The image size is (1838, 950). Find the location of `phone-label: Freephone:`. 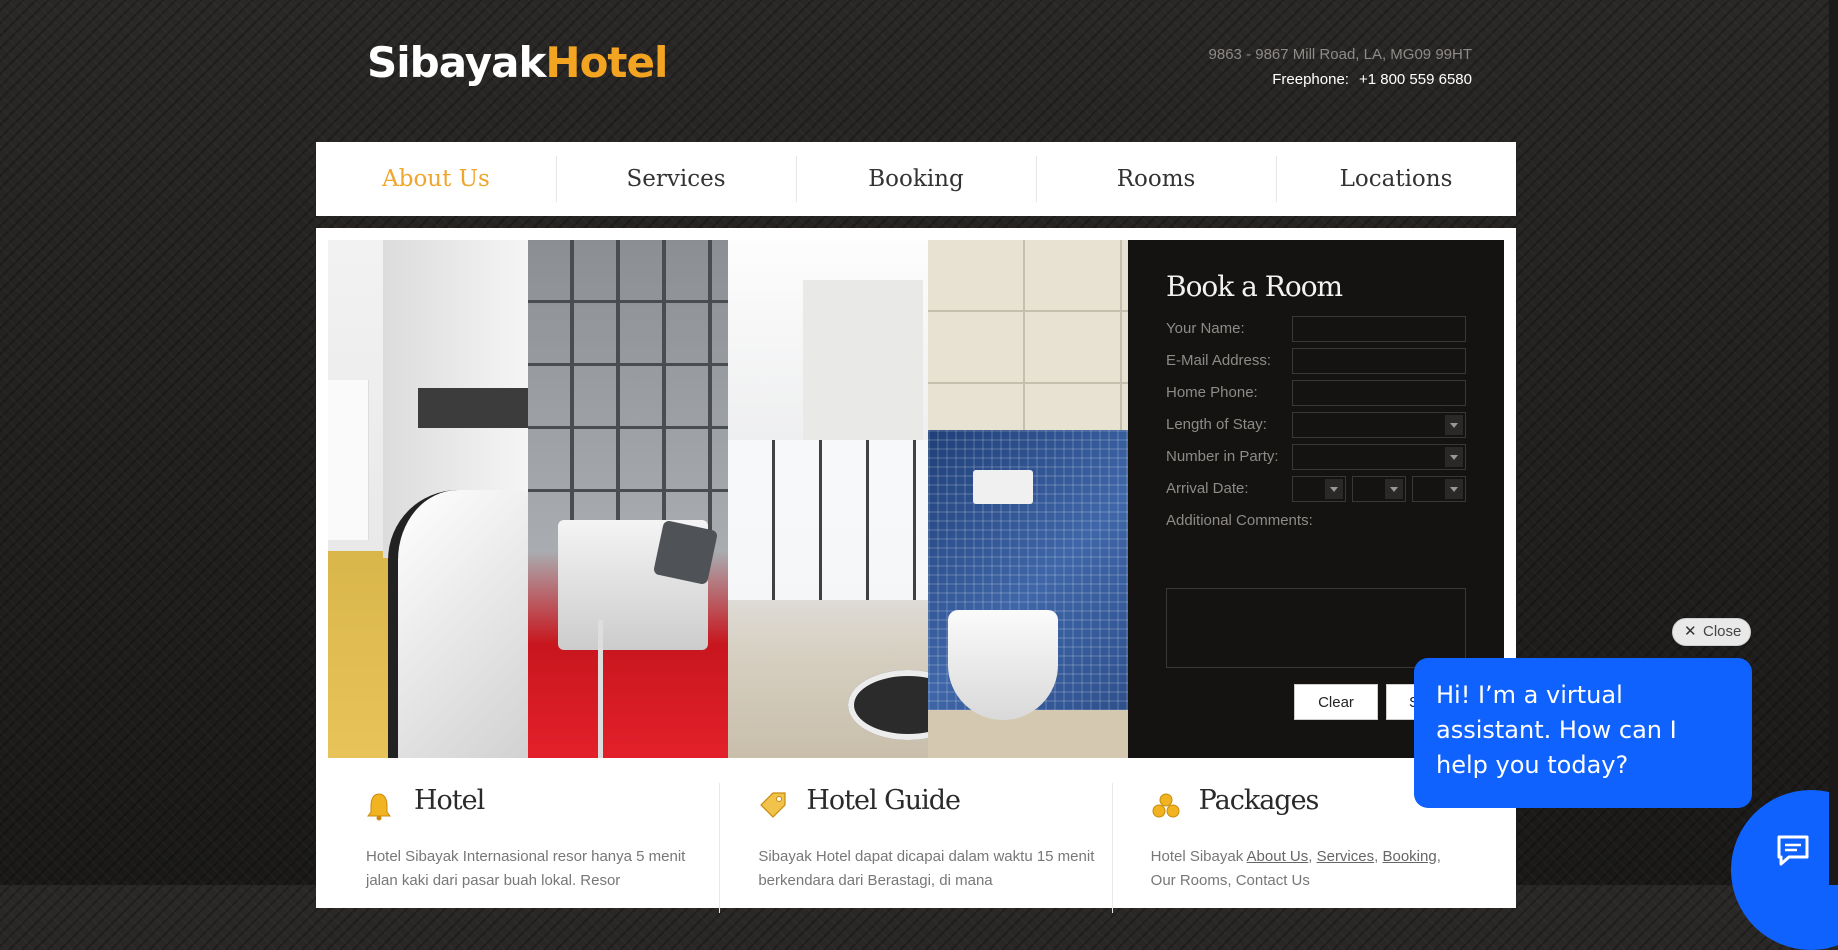

phone-label: Freephone: is located at coordinates (1310, 79).